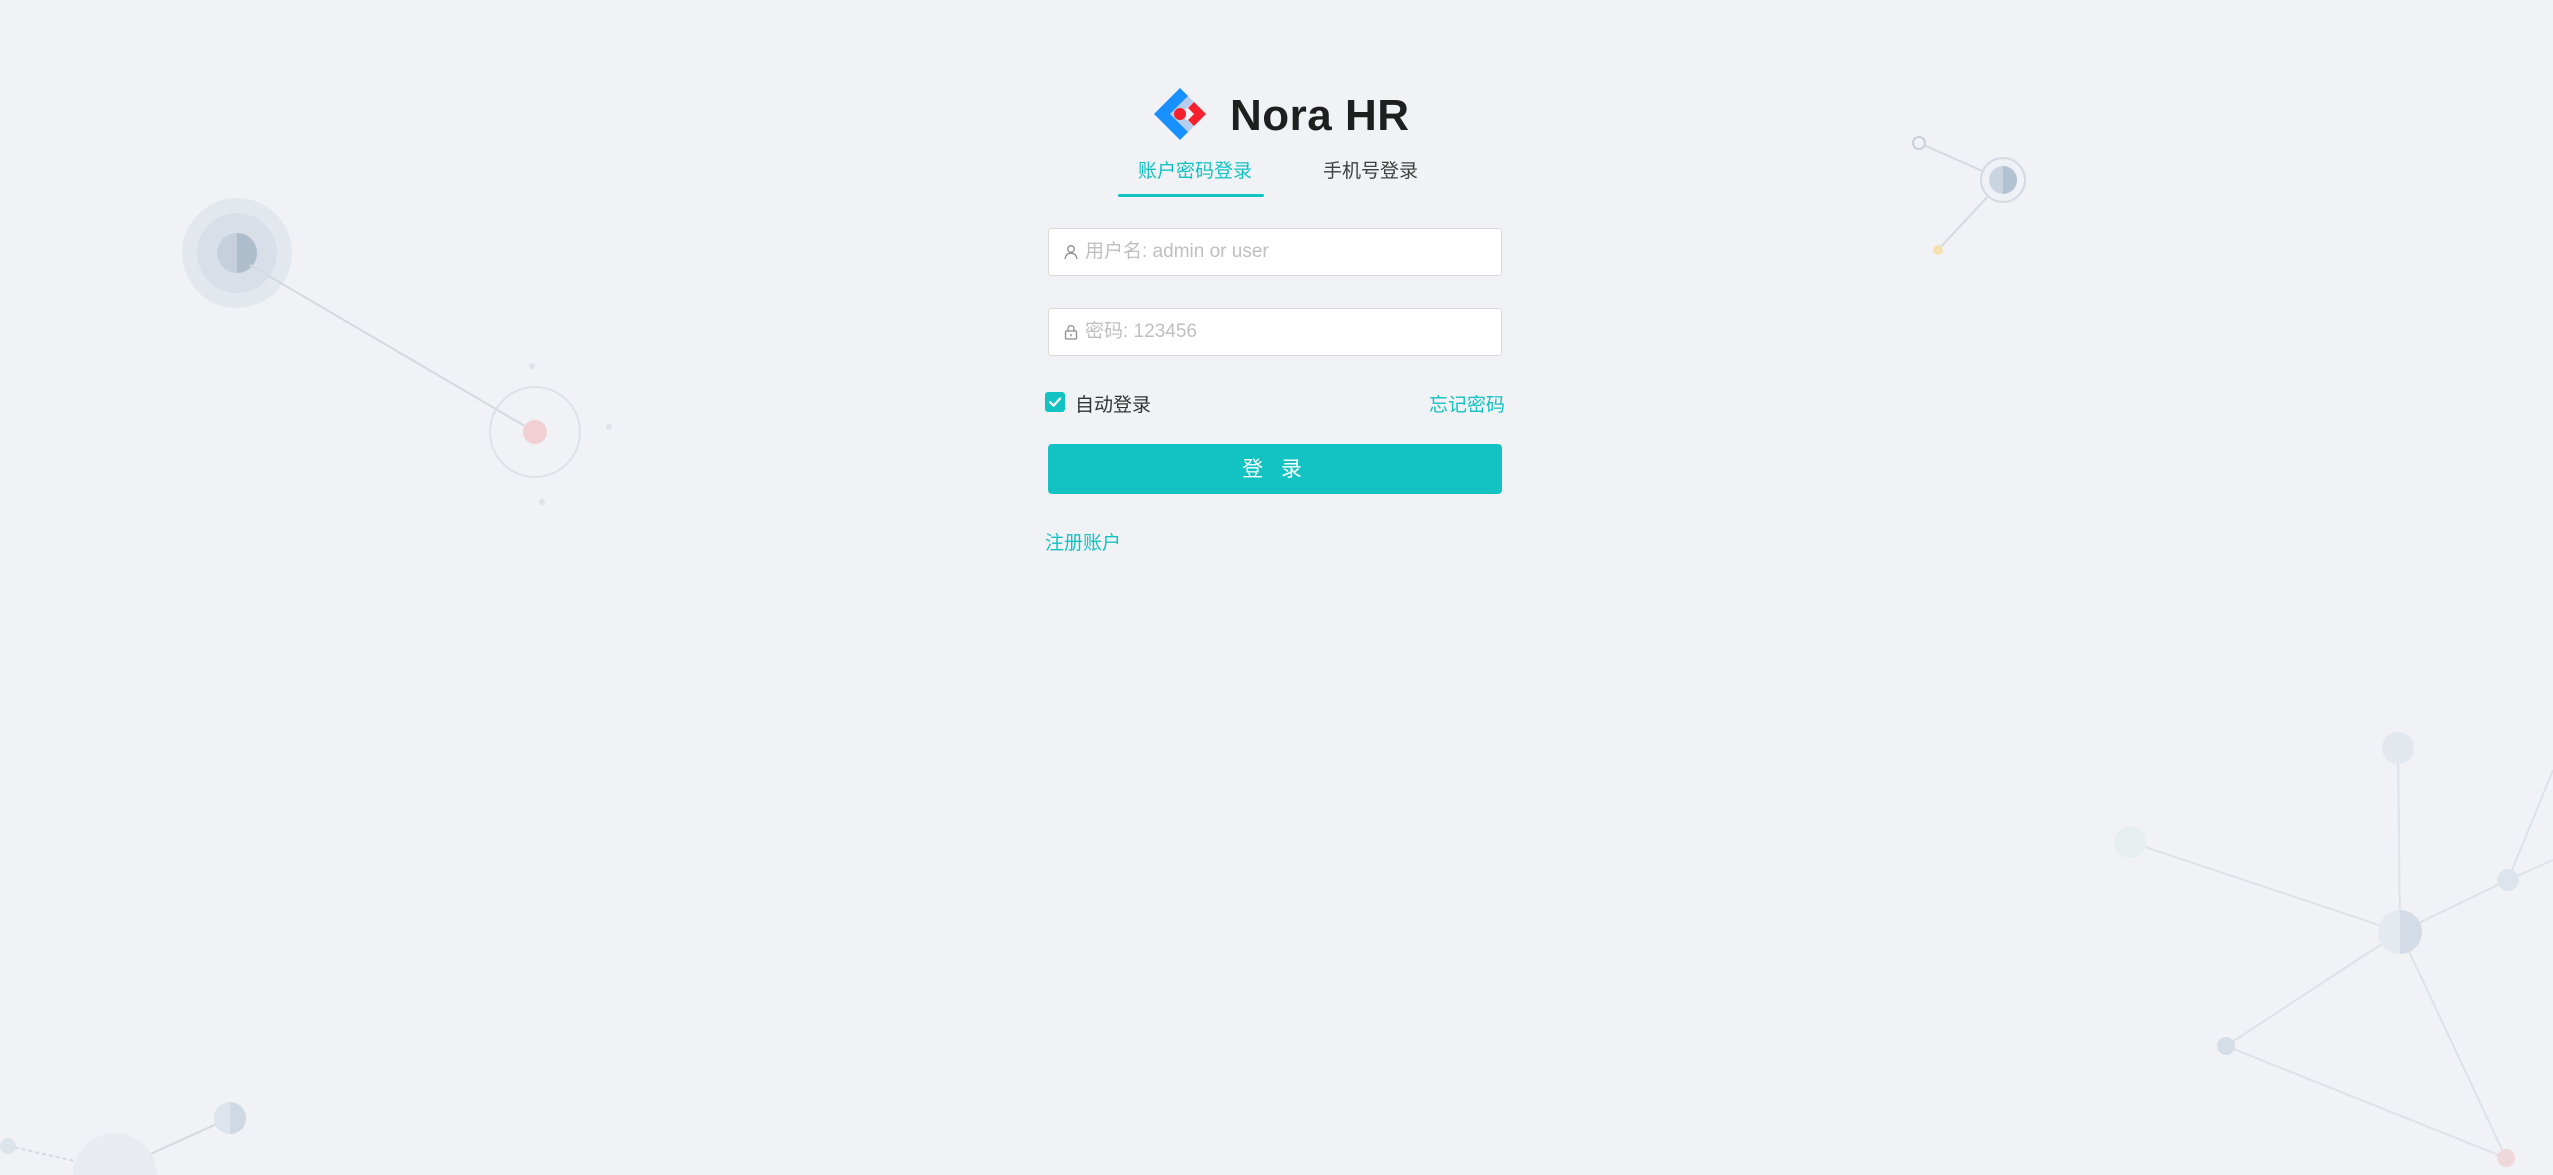 The width and height of the screenshot is (2553, 1175). Describe the element at coordinates (1467, 403) in the screenshot. I see `forgot-password-link: 忘记密码` at that location.